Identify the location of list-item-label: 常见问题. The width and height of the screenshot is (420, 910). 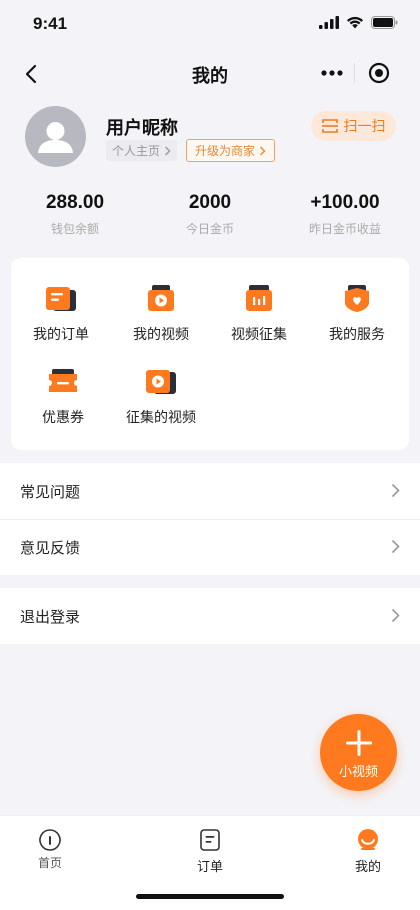
(50, 492).